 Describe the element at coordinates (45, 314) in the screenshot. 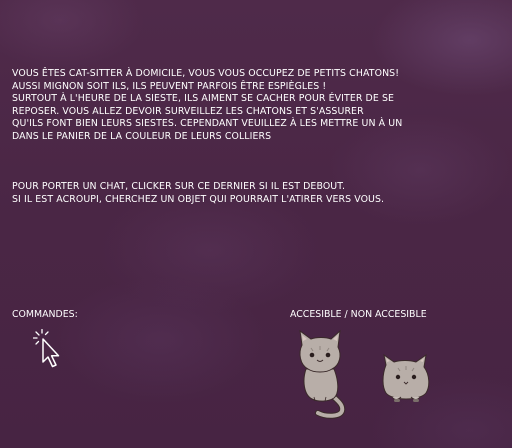

I see `commands-label: COMMANDES:` at that location.